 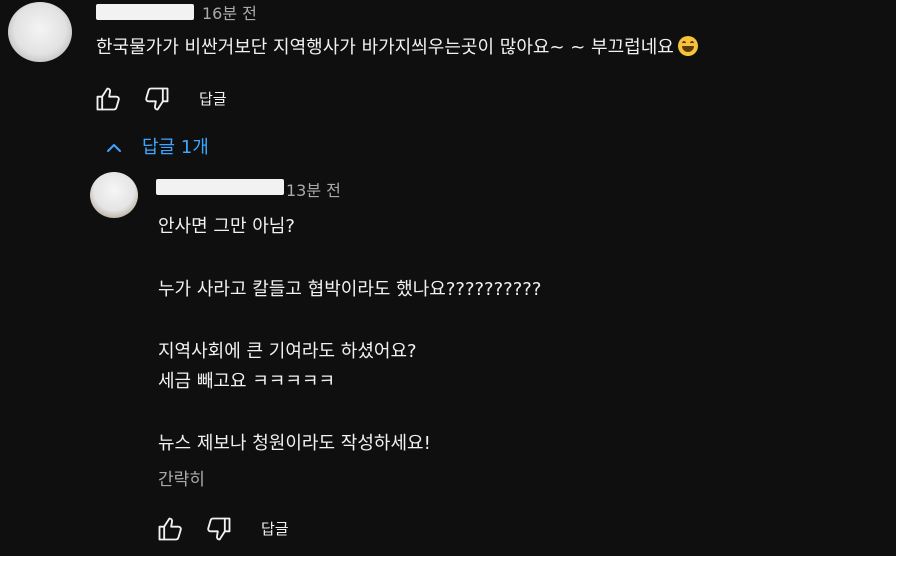 I want to click on reply-avatar, so click(x=114, y=195).